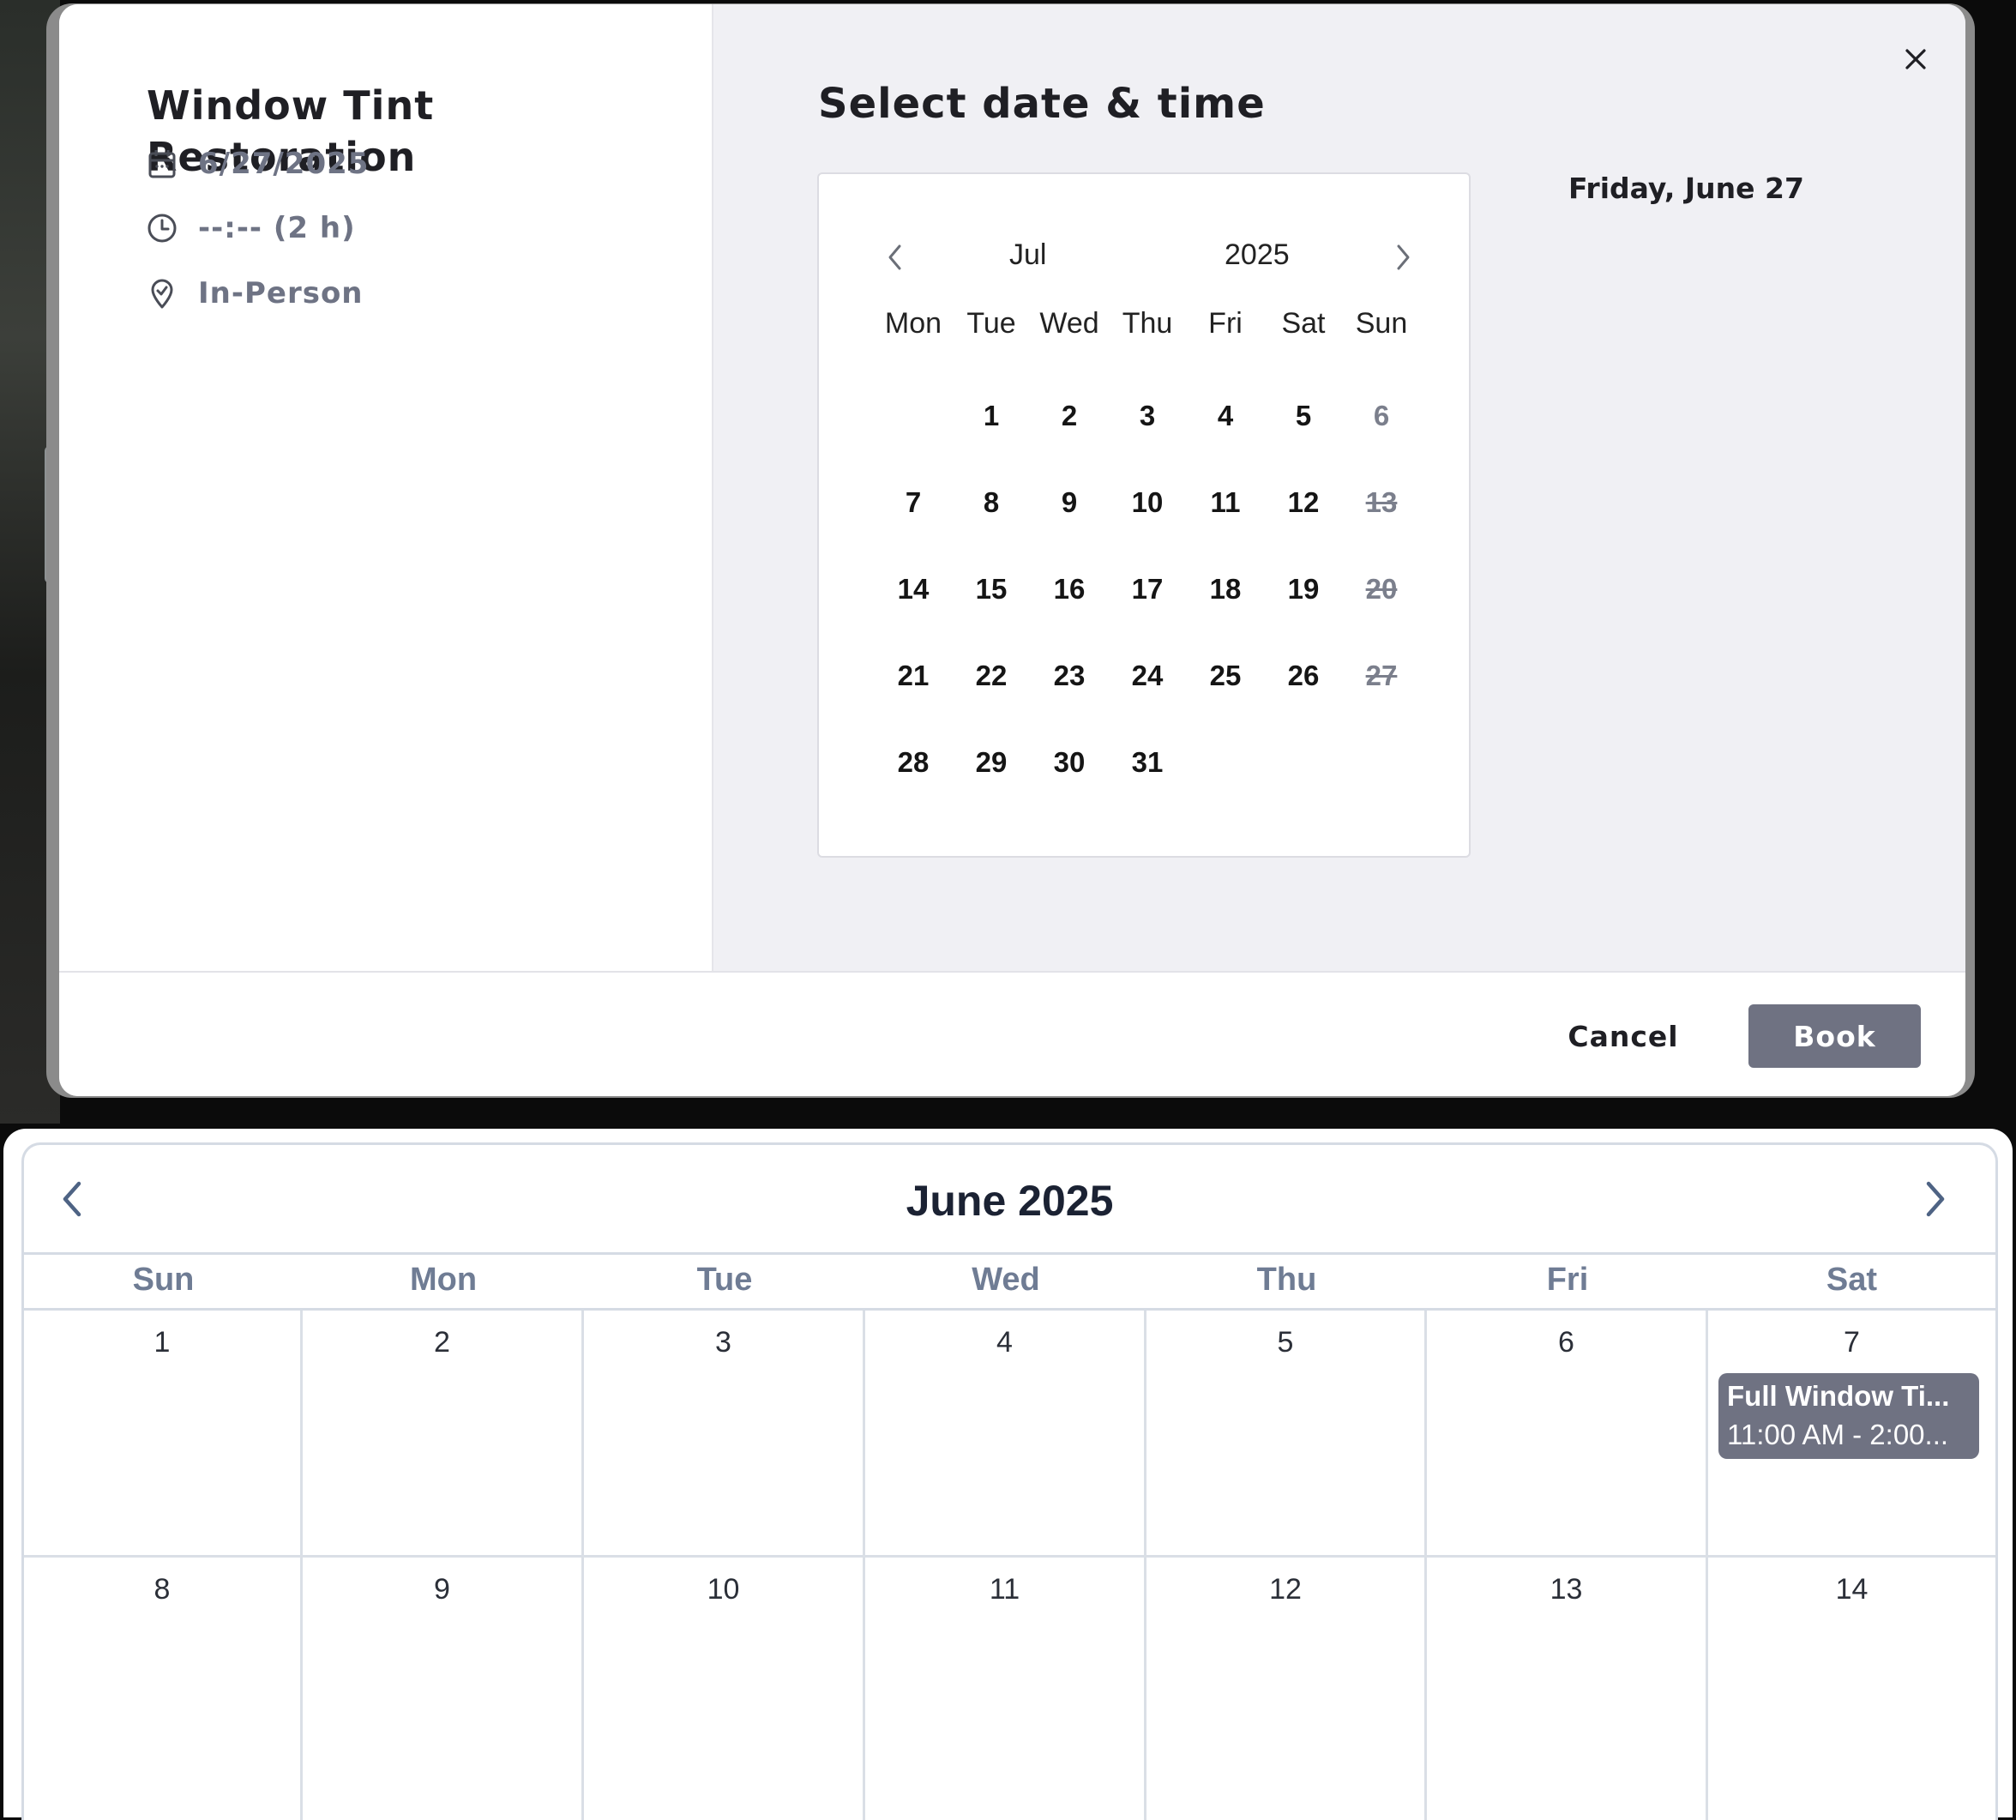 The width and height of the screenshot is (2016, 1820). What do you see at coordinates (442, 1343) in the screenshot?
I see `day-number: 2` at bounding box center [442, 1343].